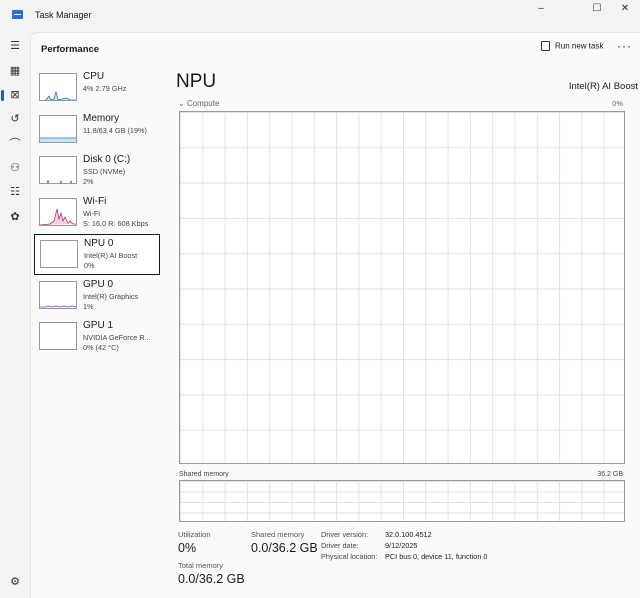 The image size is (640, 598). I want to click on device-name: Wi-Fi, so click(95, 201).